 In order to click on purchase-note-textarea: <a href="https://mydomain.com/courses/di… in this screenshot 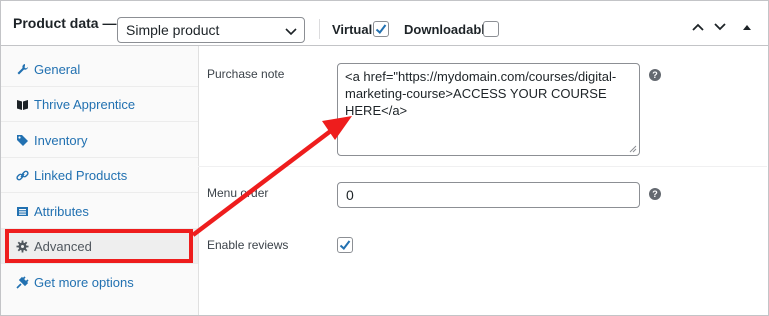, I will do `click(488, 109)`.